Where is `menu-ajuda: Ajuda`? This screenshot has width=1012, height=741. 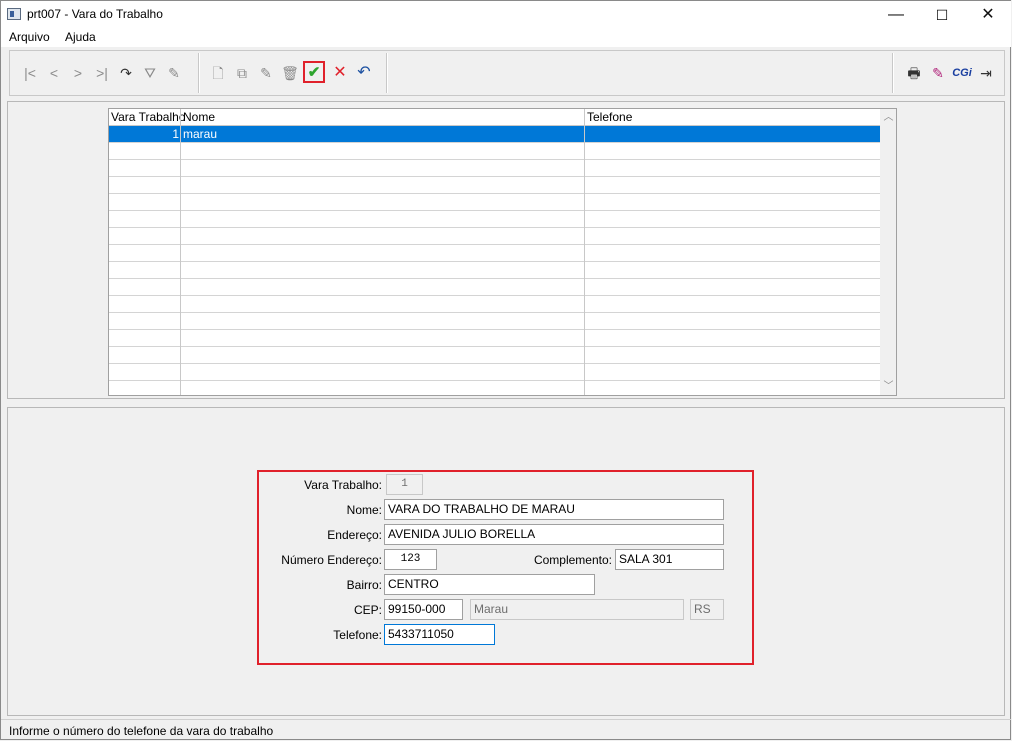
menu-ajuda: Ajuda is located at coordinates (80, 37).